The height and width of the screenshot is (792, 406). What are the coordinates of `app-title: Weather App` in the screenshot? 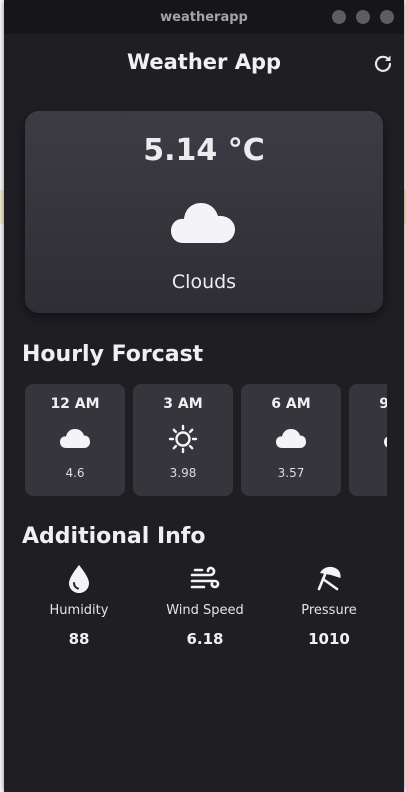 It's located at (204, 62).